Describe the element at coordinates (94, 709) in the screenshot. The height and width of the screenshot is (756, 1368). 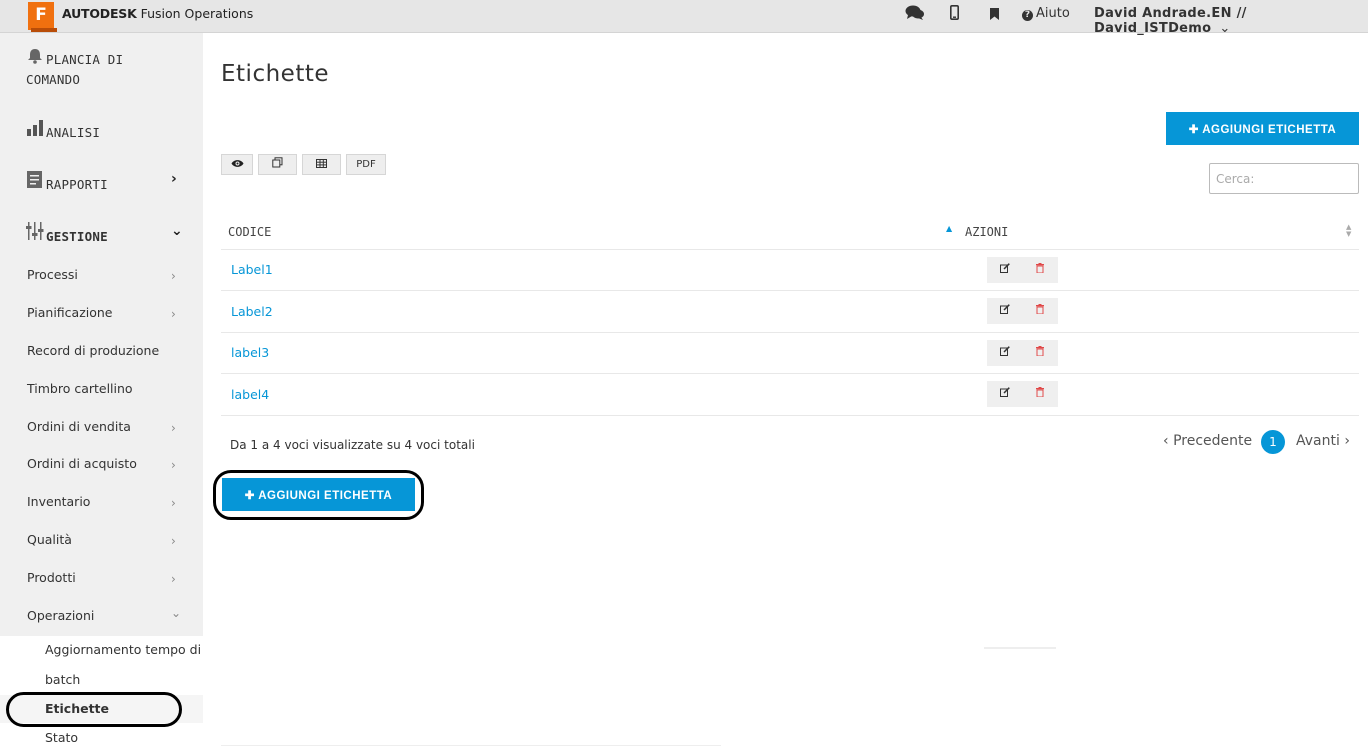
I see `highlight-etichette-sidebar` at that location.